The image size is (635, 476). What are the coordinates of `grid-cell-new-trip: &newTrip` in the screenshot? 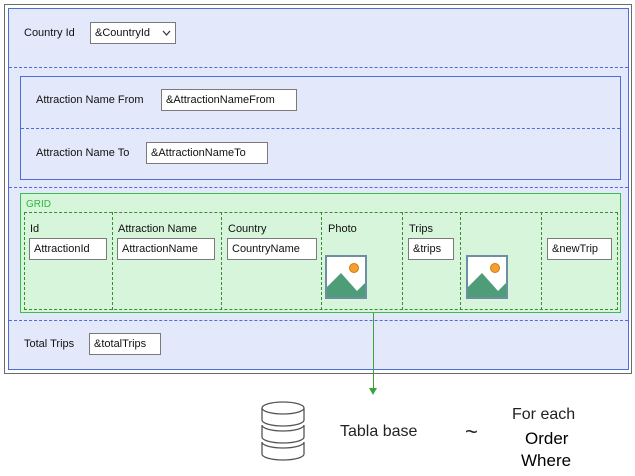 It's located at (579, 249).